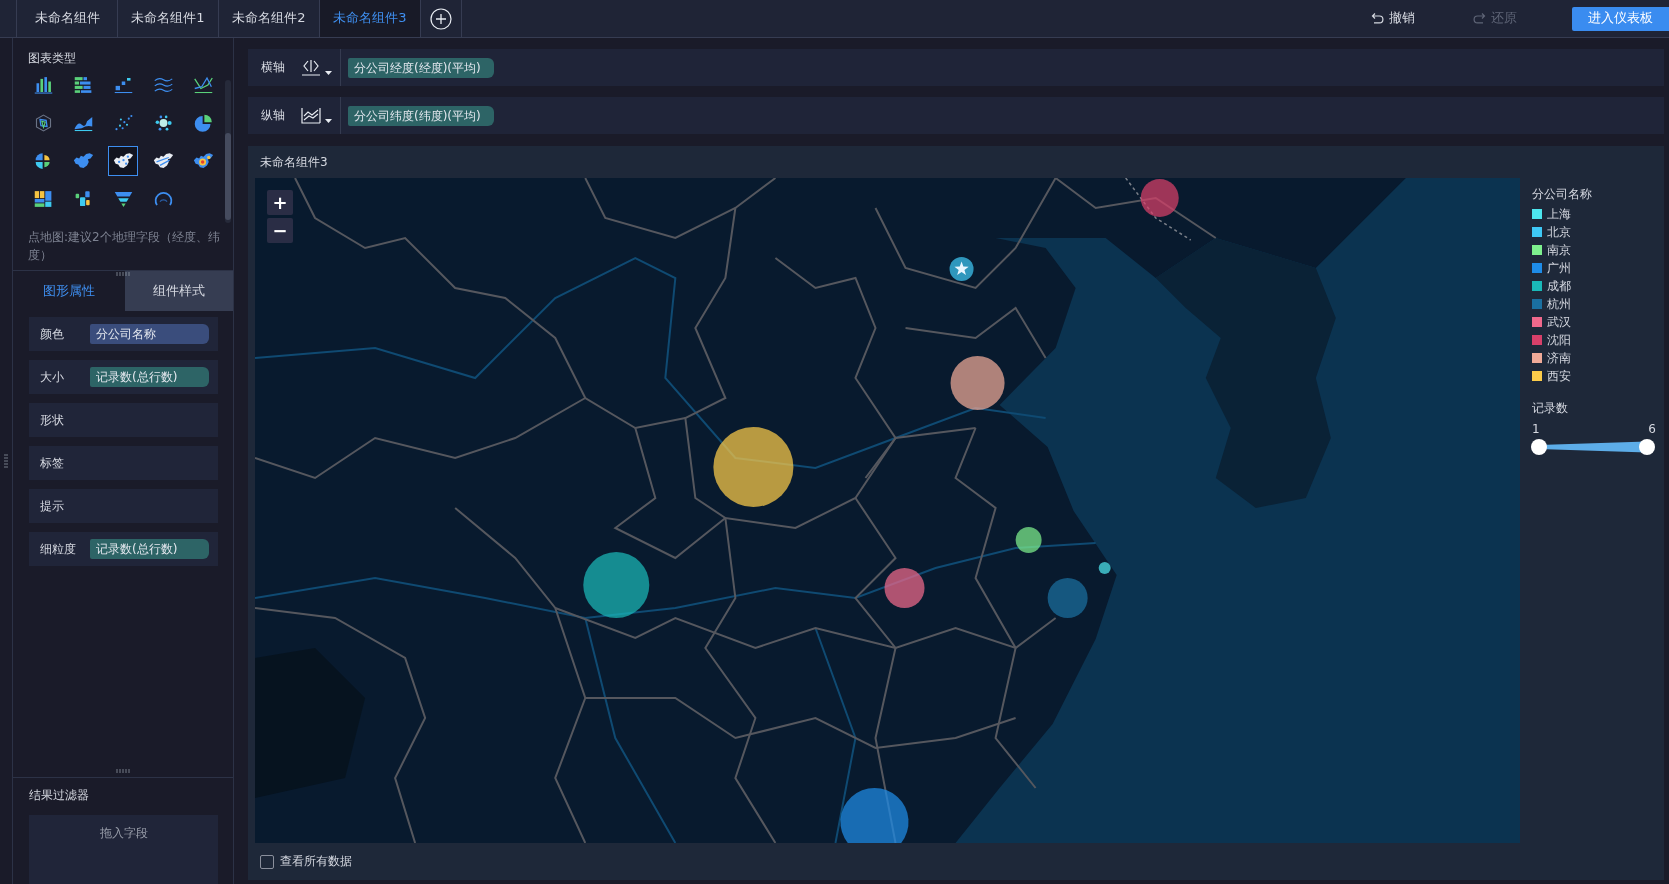 Image resolution: width=1669 pixels, height=884 pixels. Describe the element at coordinates (58, 549) in the screenshot. I see `property-label: 细粒度` at that location.